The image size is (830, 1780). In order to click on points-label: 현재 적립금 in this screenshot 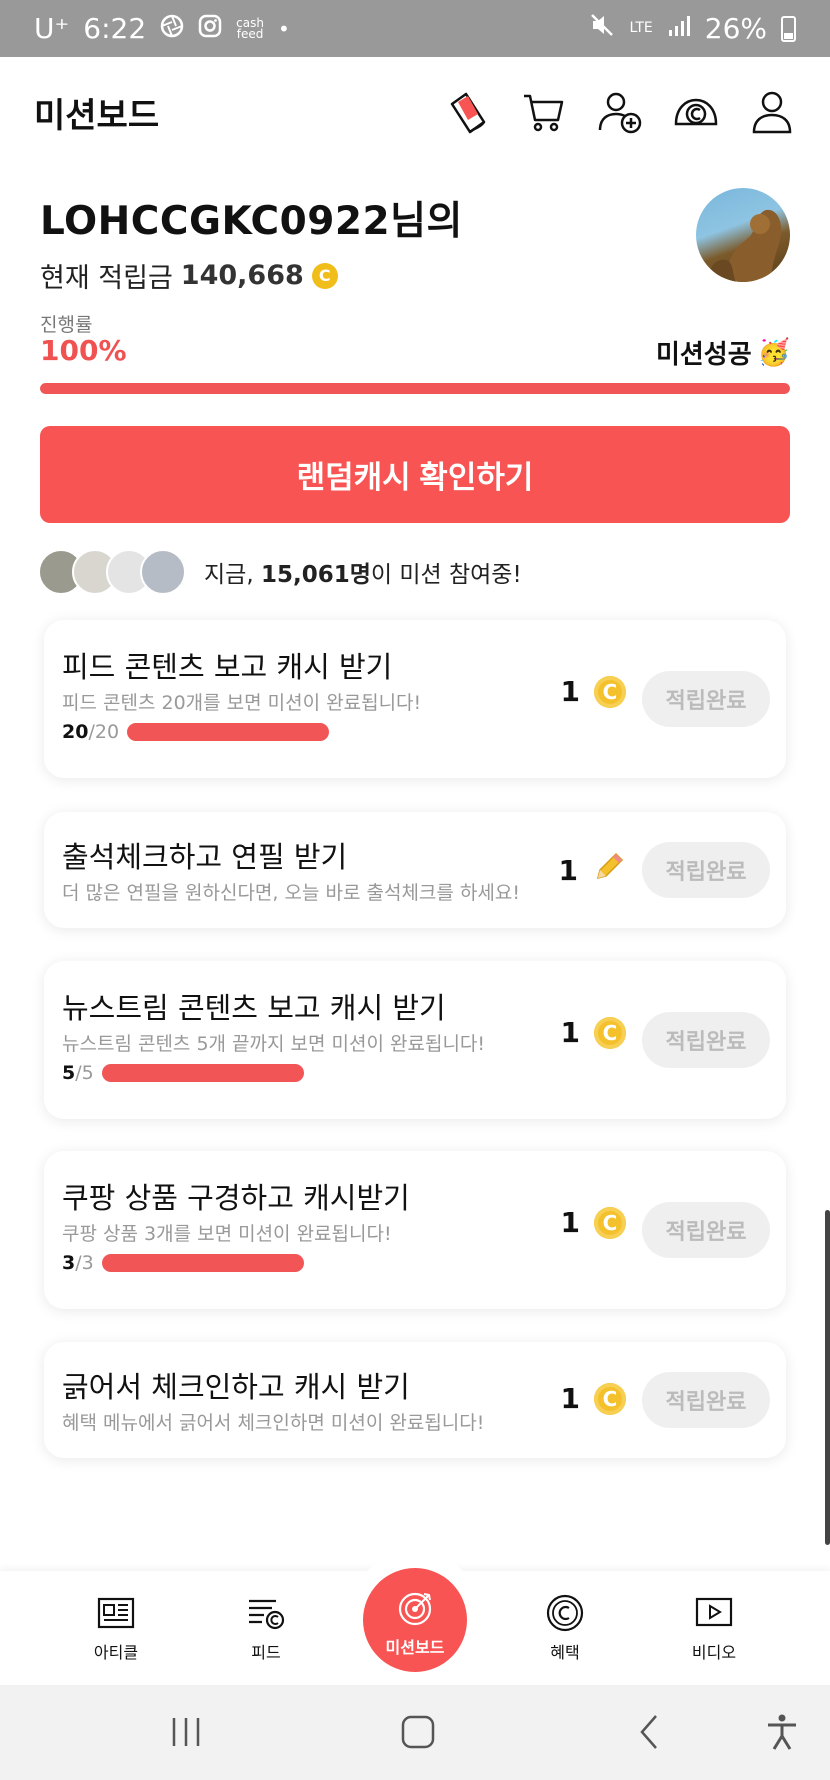, I will do `click(106, 278)`.